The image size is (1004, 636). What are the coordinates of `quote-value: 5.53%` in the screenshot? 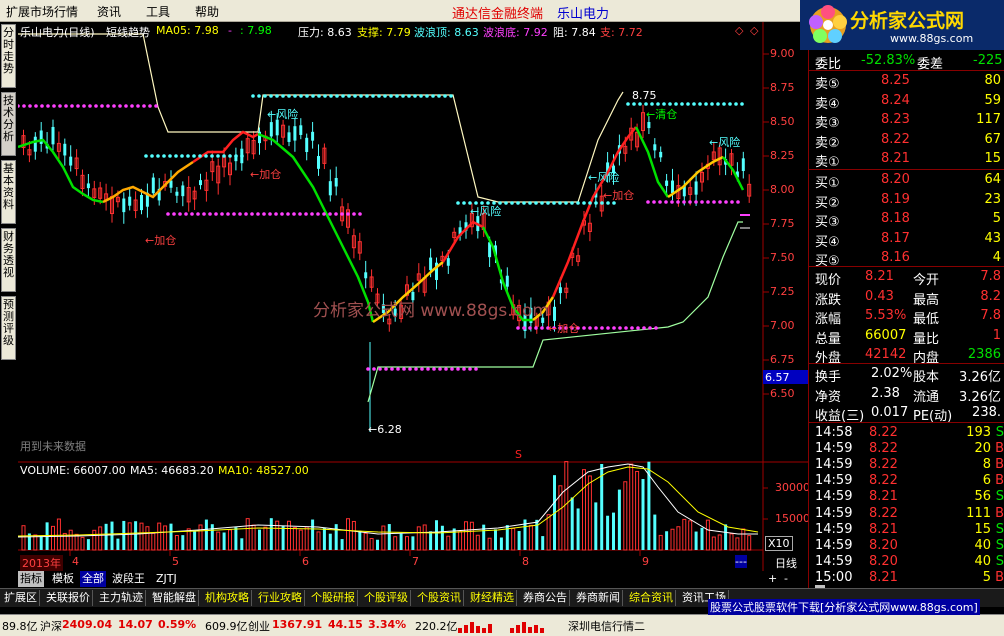 It's located at (886, 315).